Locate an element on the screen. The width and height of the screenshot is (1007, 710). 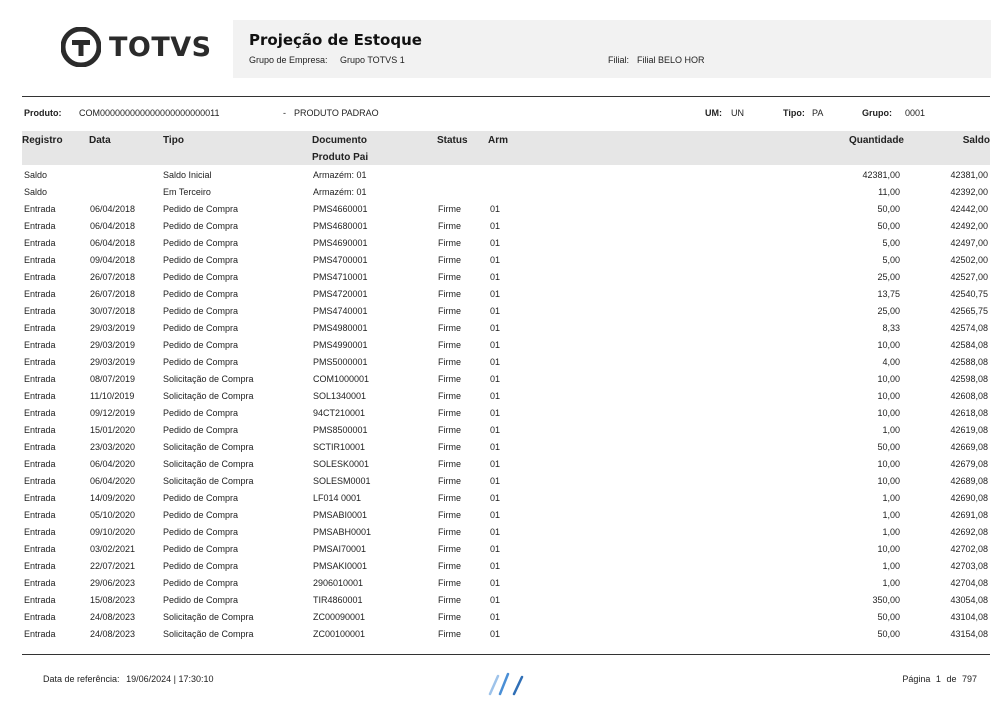
cell-saldo: 42692,08 is located at coordinates (969, 532).